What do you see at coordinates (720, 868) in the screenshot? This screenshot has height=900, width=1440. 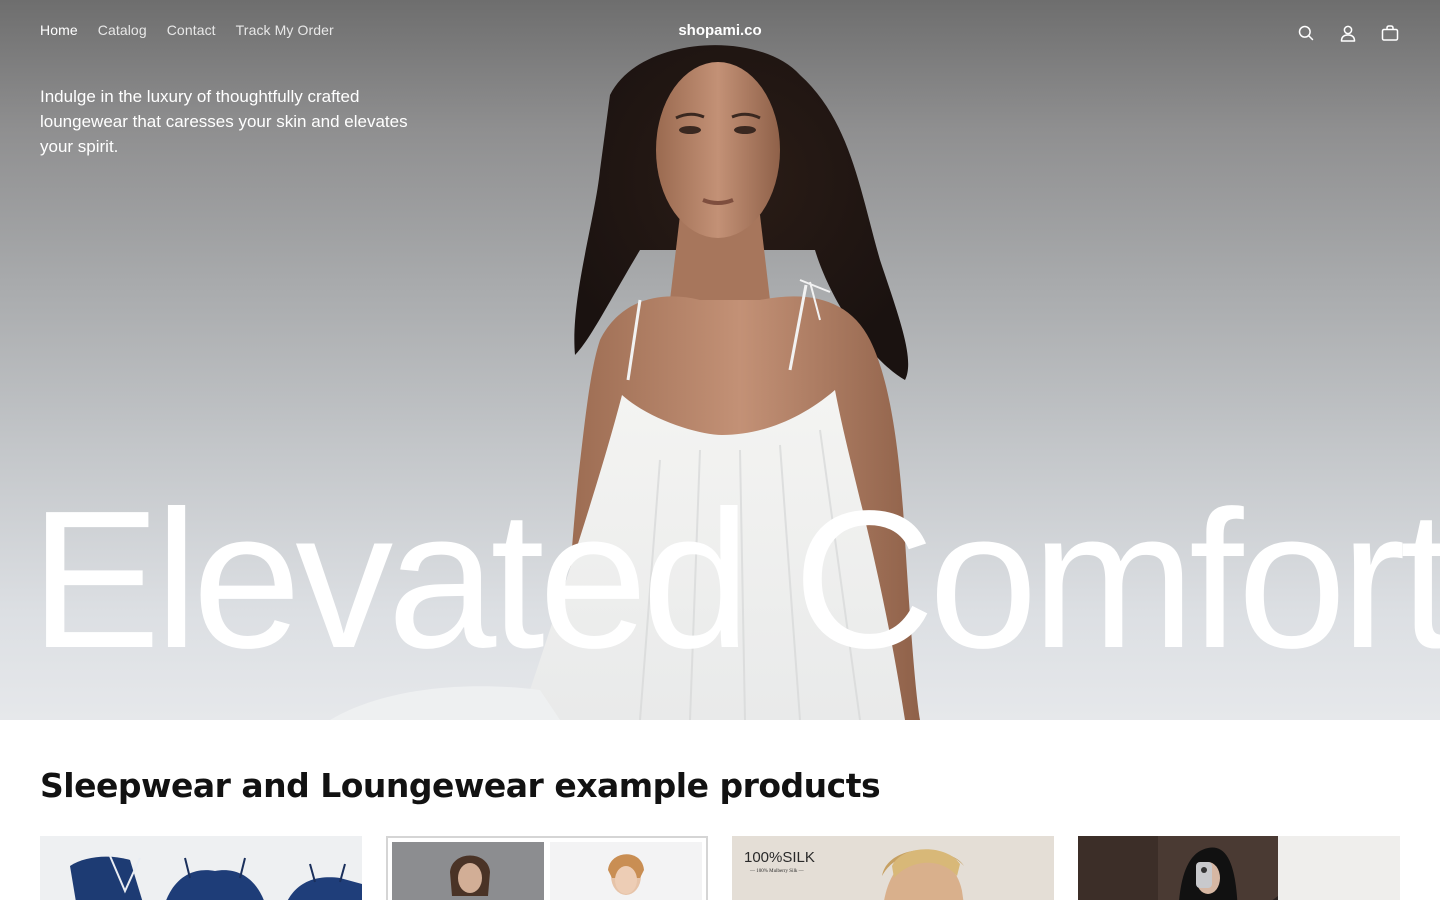 I see `product-grid: 100%SILK — 100% Mulberry Silk —` at bounding box center [720, 868].